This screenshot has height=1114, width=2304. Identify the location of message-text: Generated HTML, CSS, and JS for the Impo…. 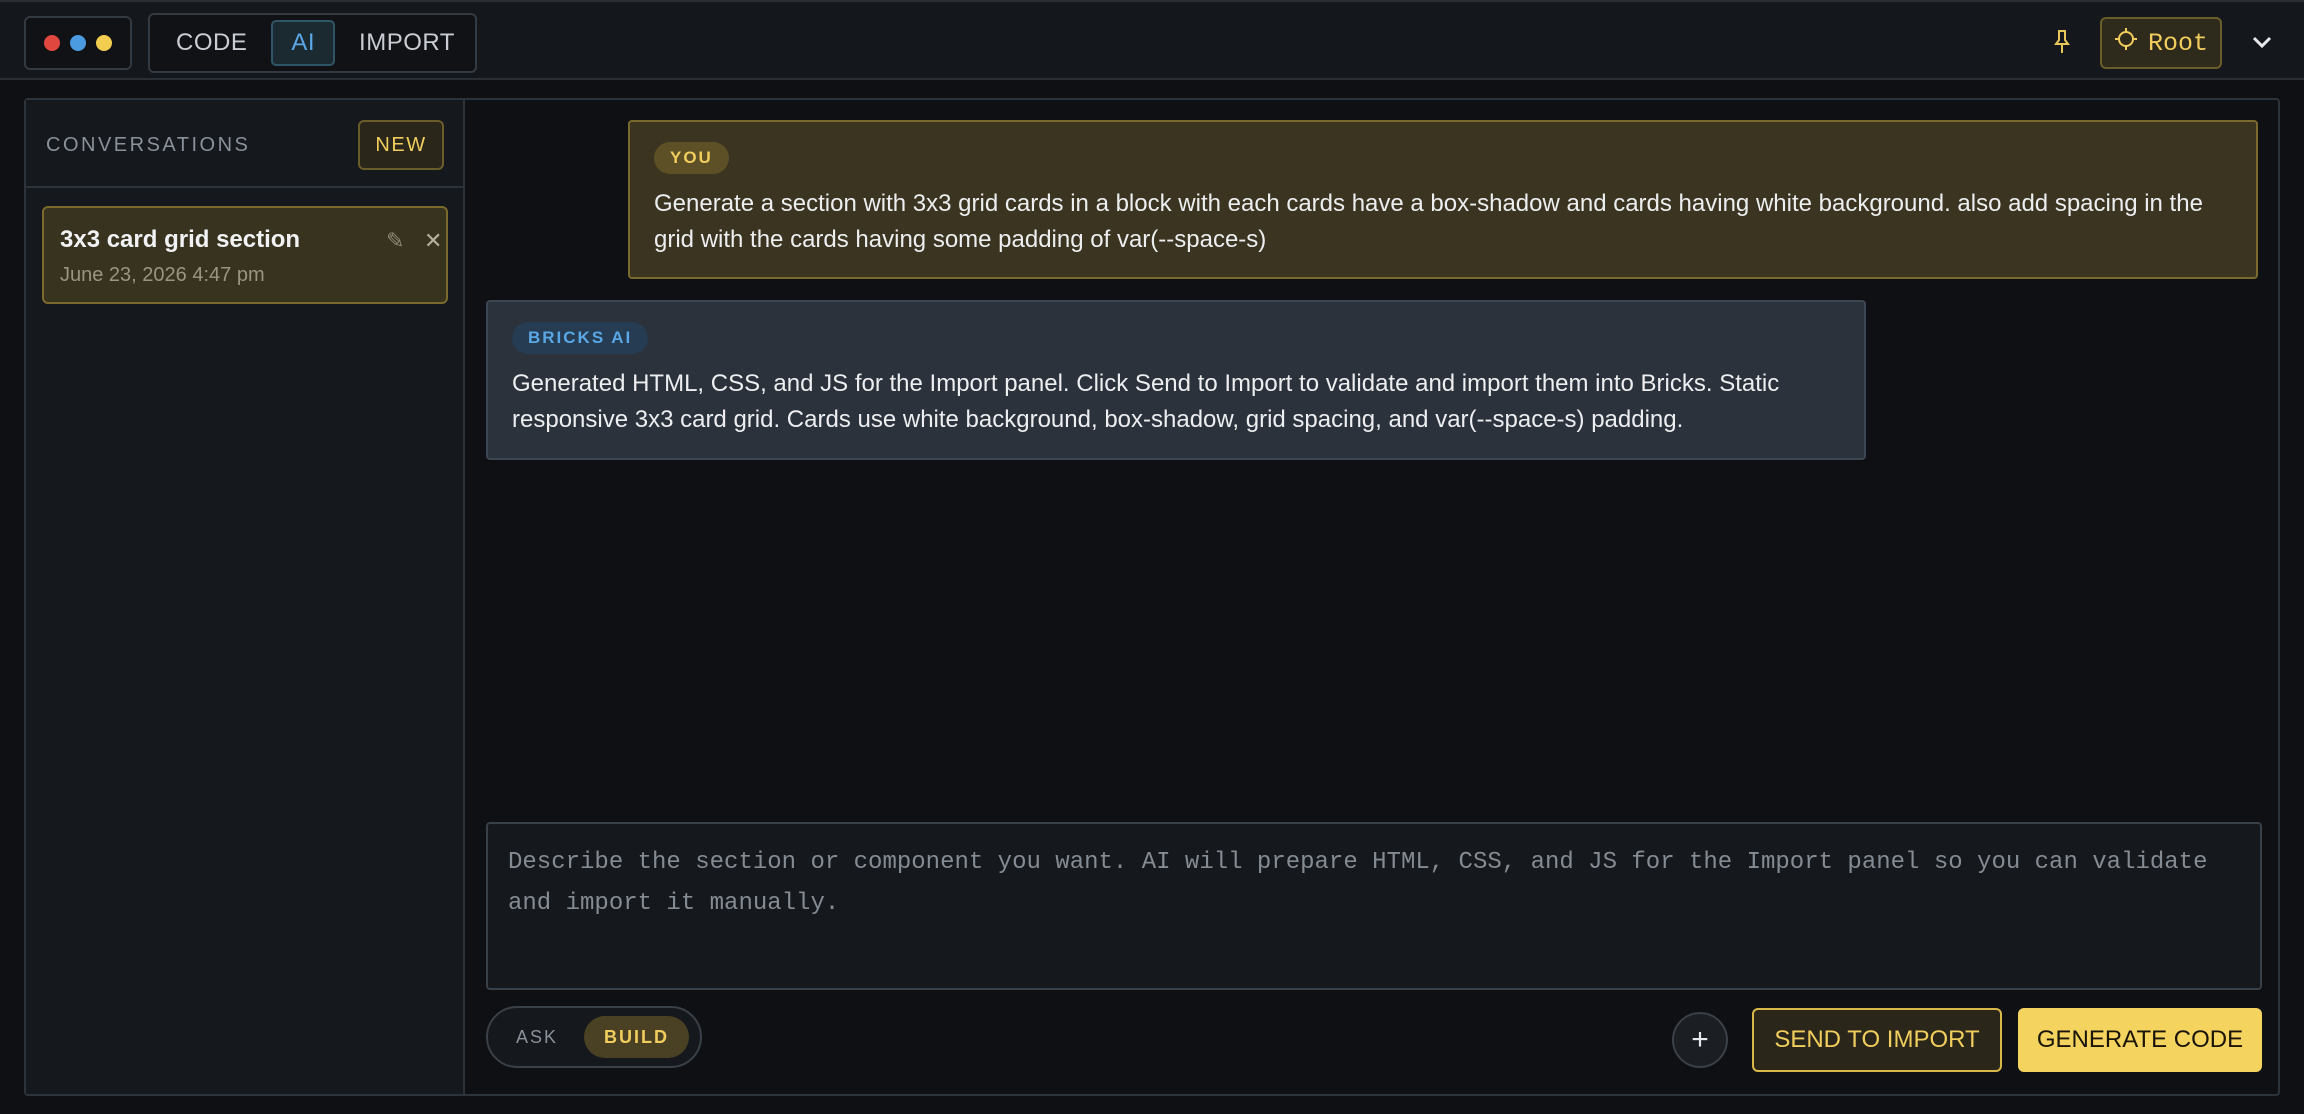
(1146, 401).